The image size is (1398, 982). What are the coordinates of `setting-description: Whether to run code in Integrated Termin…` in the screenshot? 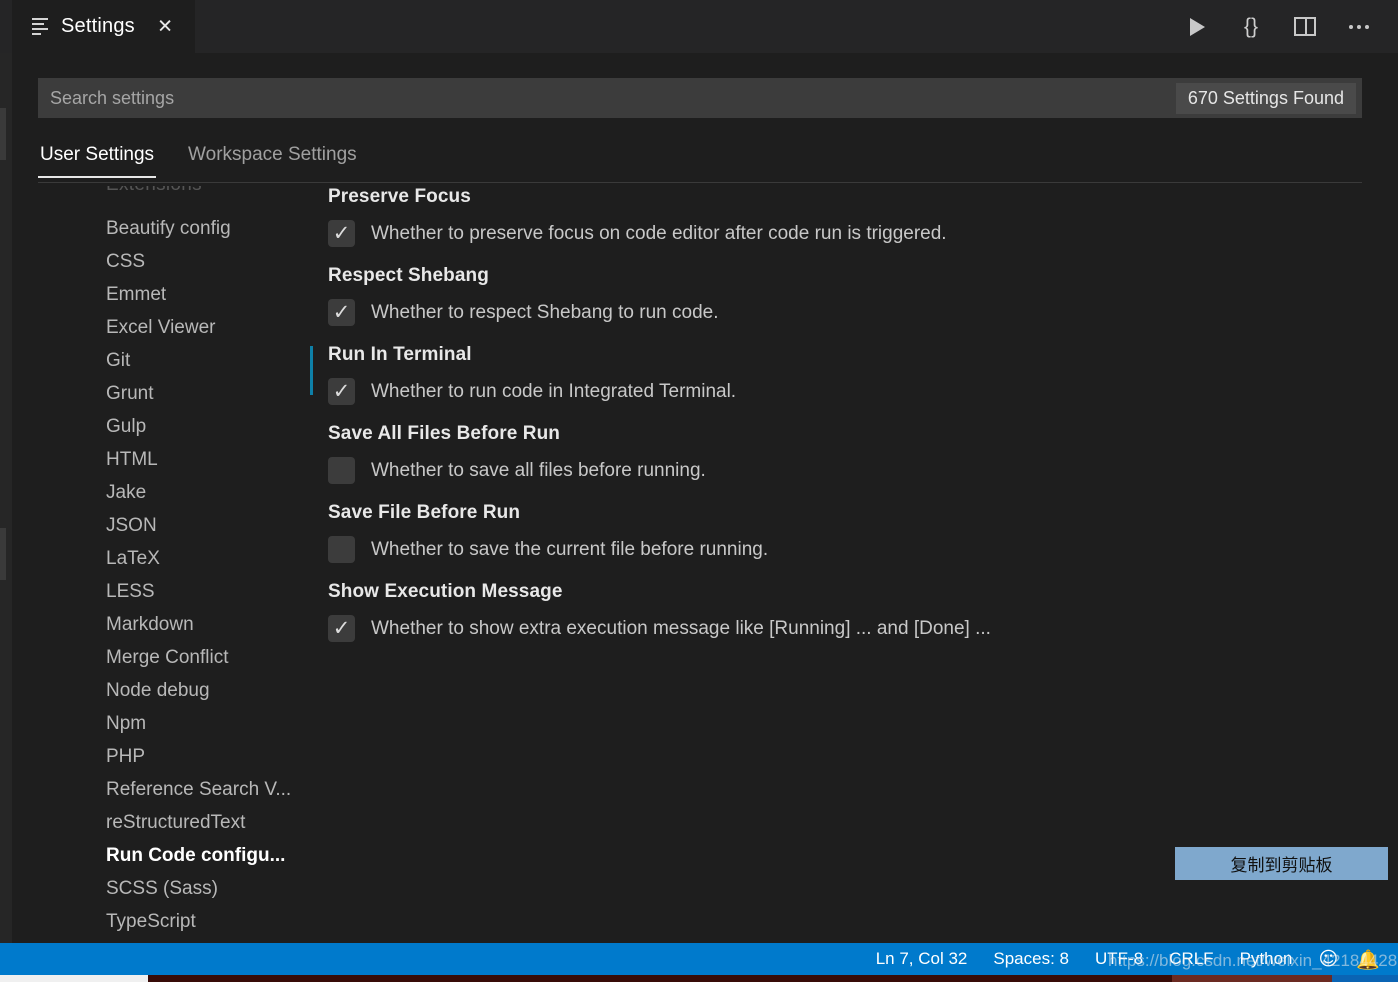 It's located at (554, 391).